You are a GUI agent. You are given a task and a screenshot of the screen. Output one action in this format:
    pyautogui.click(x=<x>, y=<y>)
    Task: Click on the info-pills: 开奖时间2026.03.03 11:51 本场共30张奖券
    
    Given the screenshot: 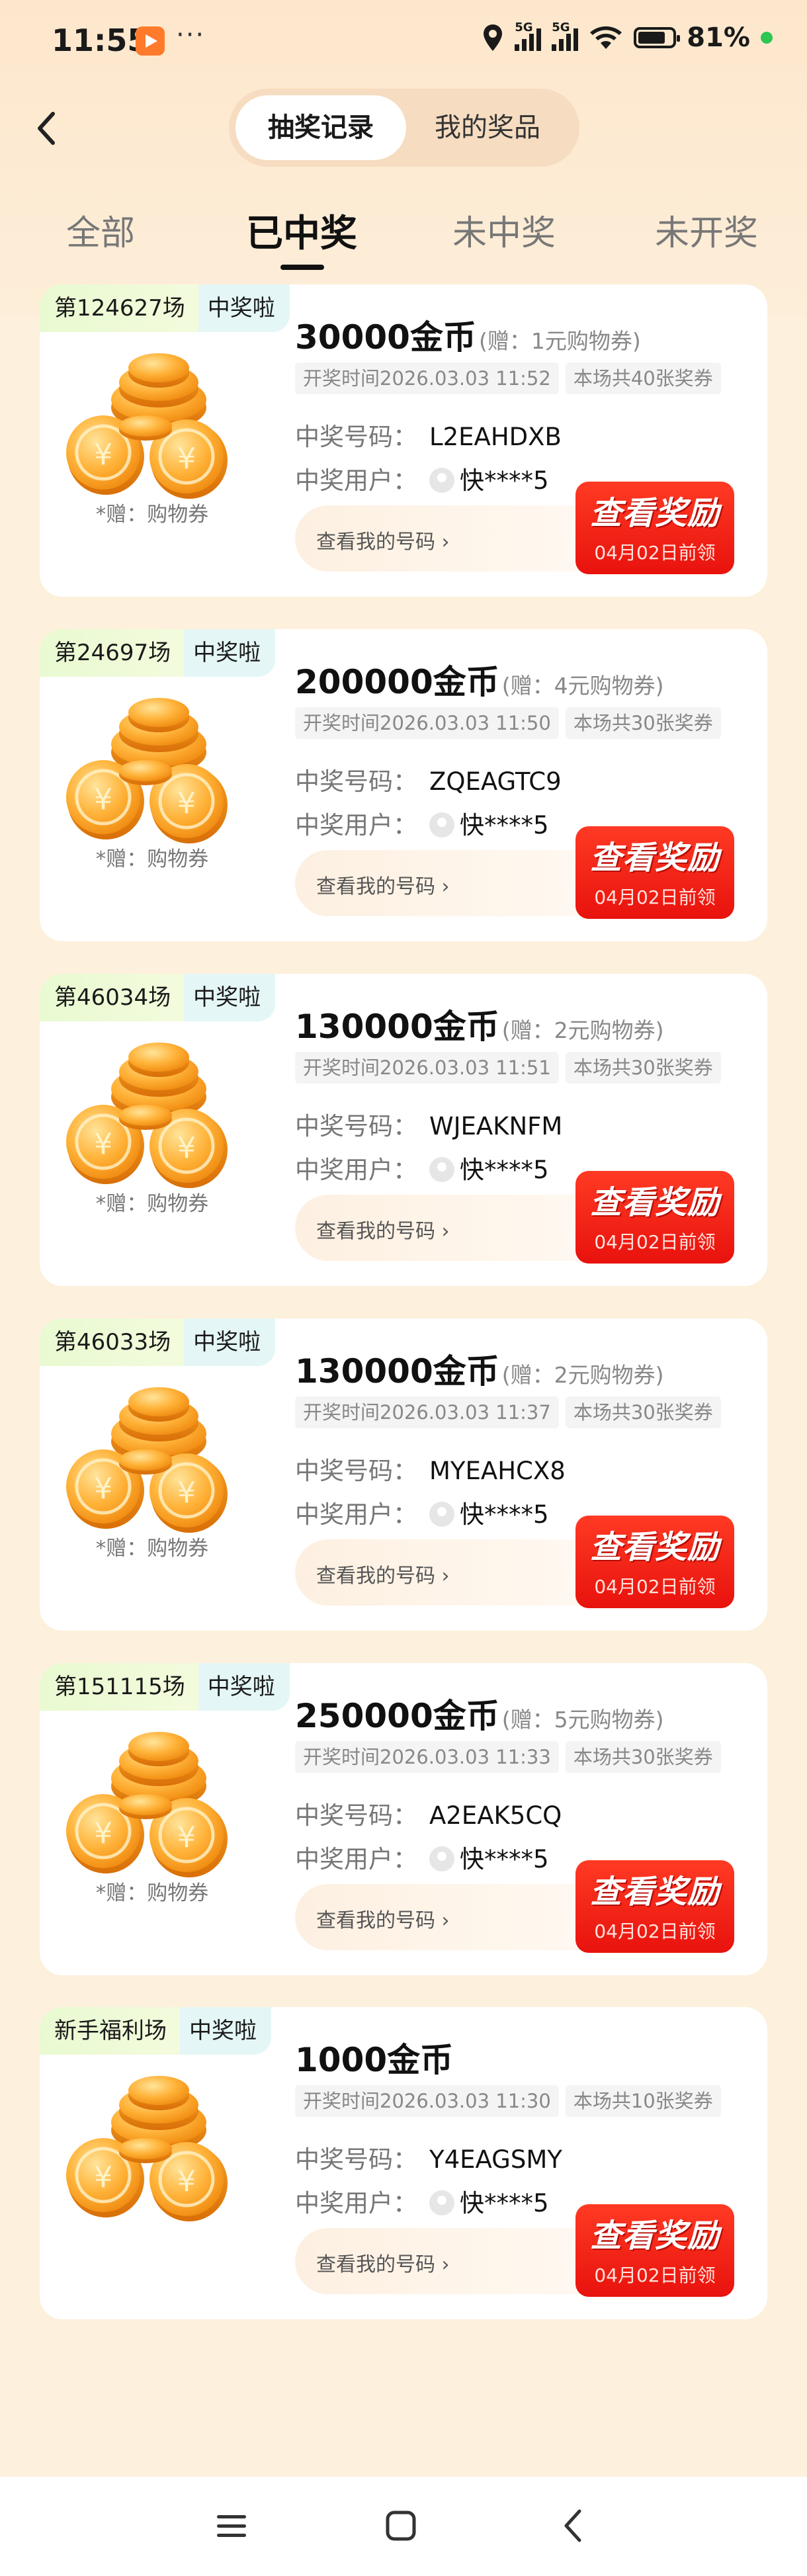 What is the action you would take?
    pyautogui.click(x=508, y=1068)
    